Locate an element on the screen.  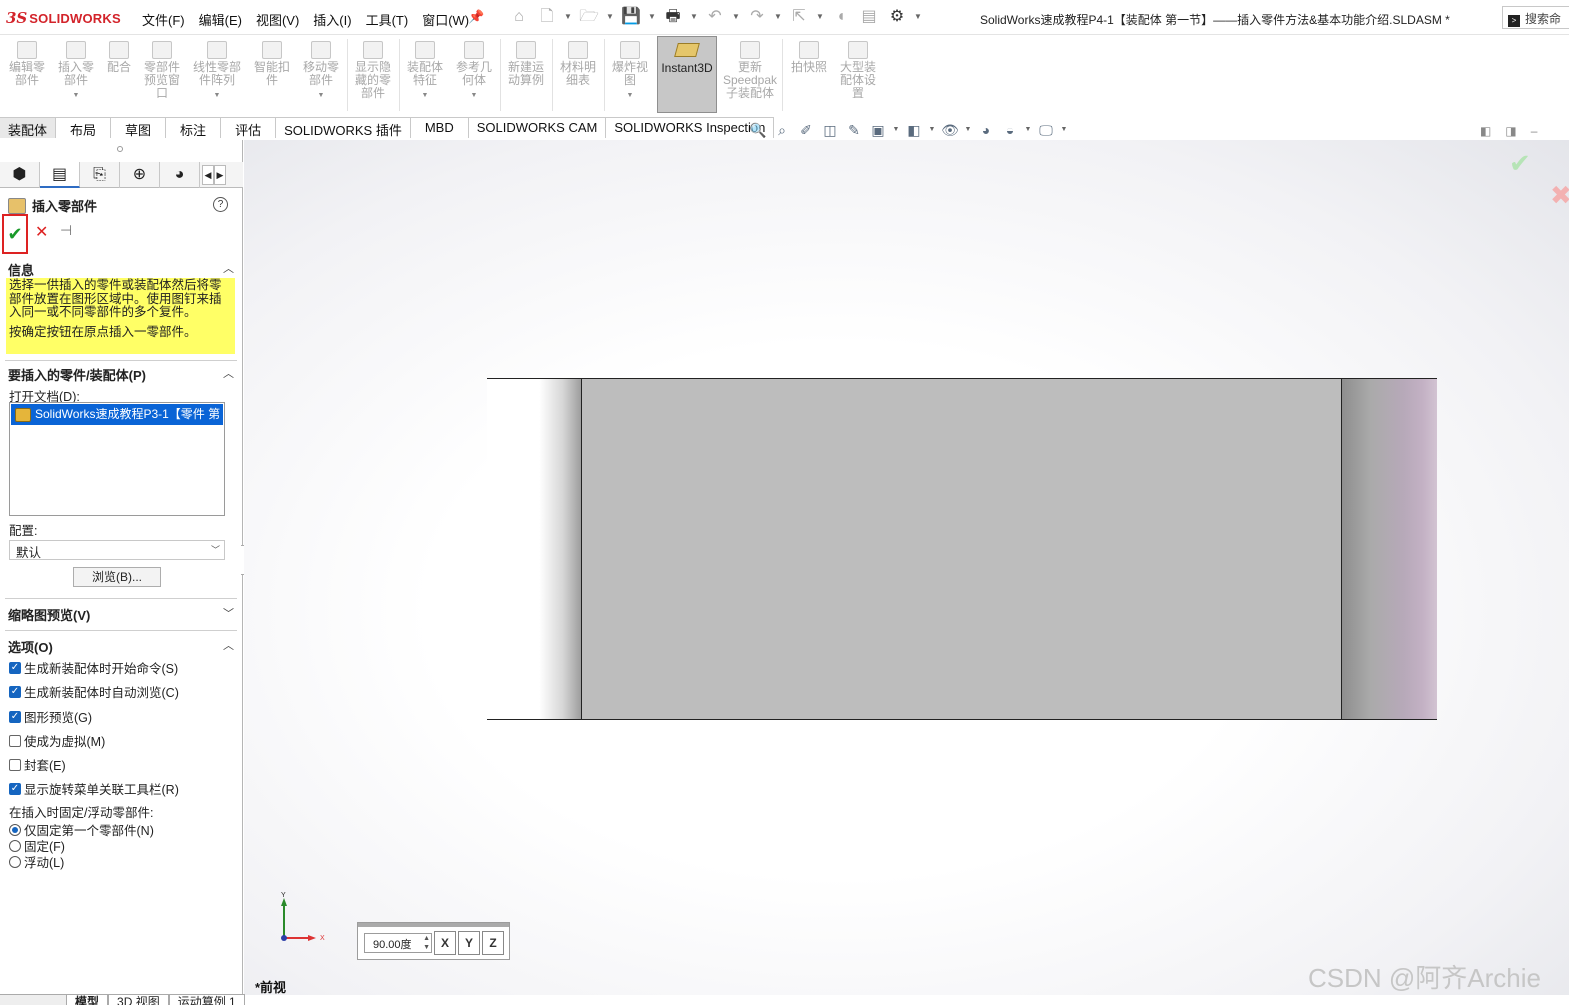
tab-3d-views: 3D 视图 is located at coordinates (138, 999).